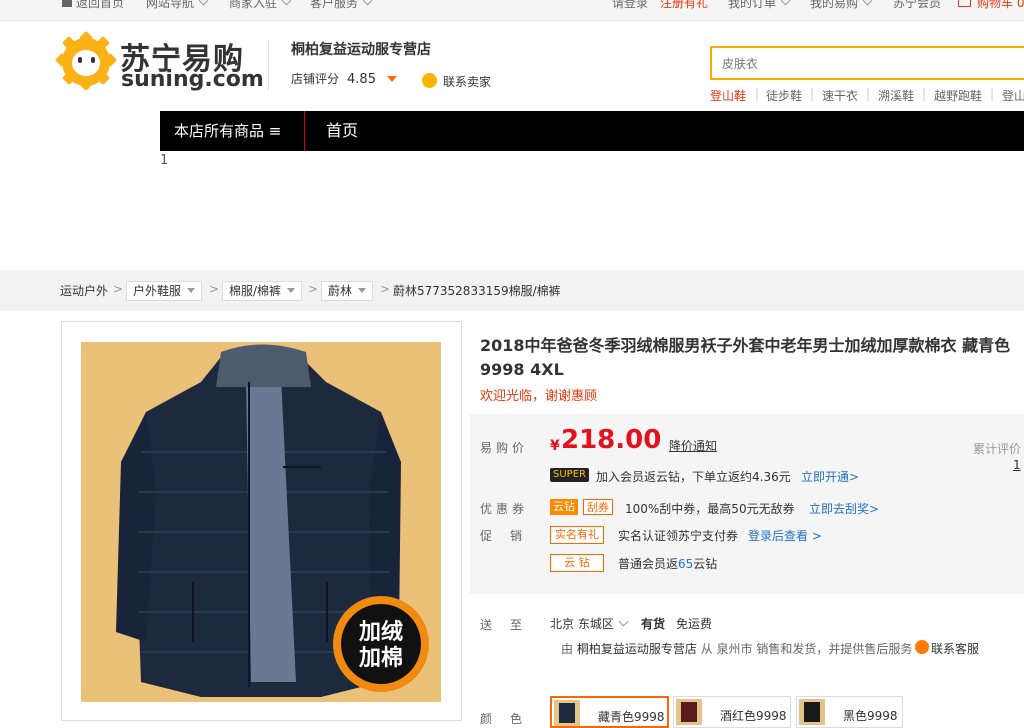 The image size is (1024, 728). Describe the element at coordinates (555, 446) in the screenshot. I see `currency-symbol: ¥` at that location.